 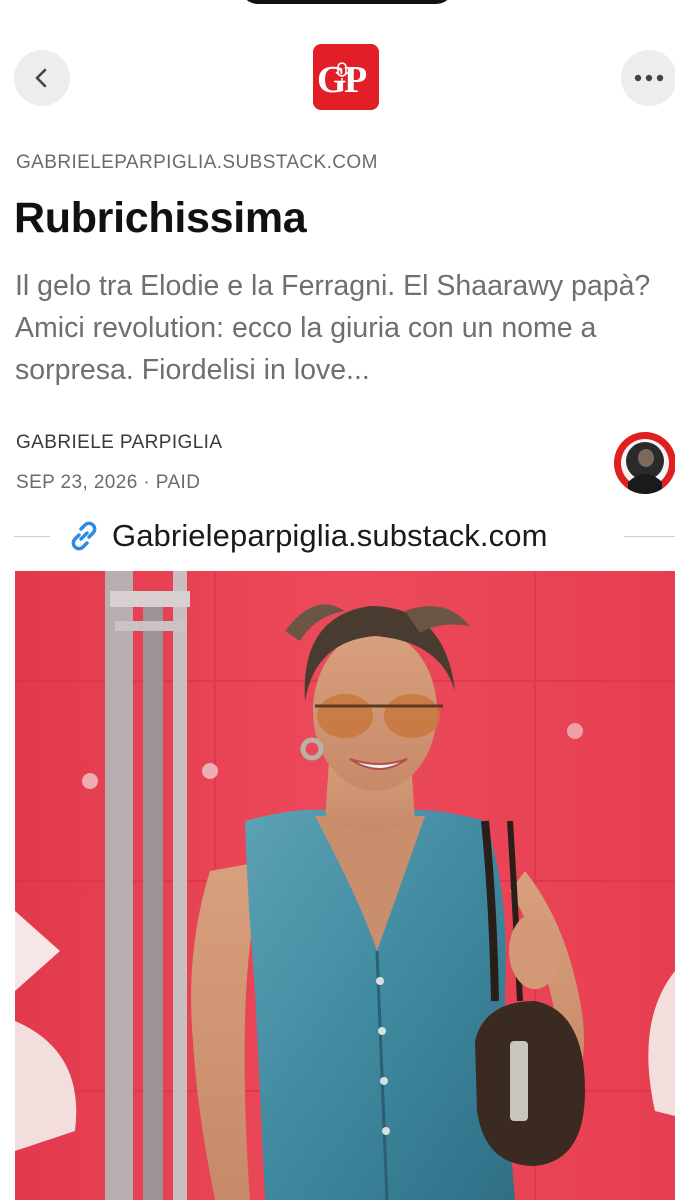 I want to click on back-button, so click(x=42, y=78).